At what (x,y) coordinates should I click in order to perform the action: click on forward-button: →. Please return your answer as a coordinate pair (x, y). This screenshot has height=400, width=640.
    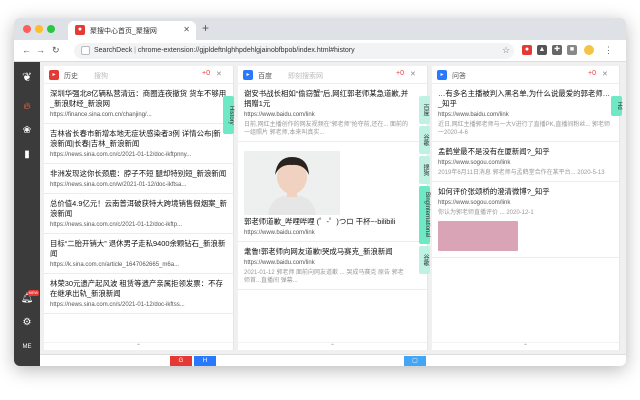
    Looking at the image, I should click on (40, 50).